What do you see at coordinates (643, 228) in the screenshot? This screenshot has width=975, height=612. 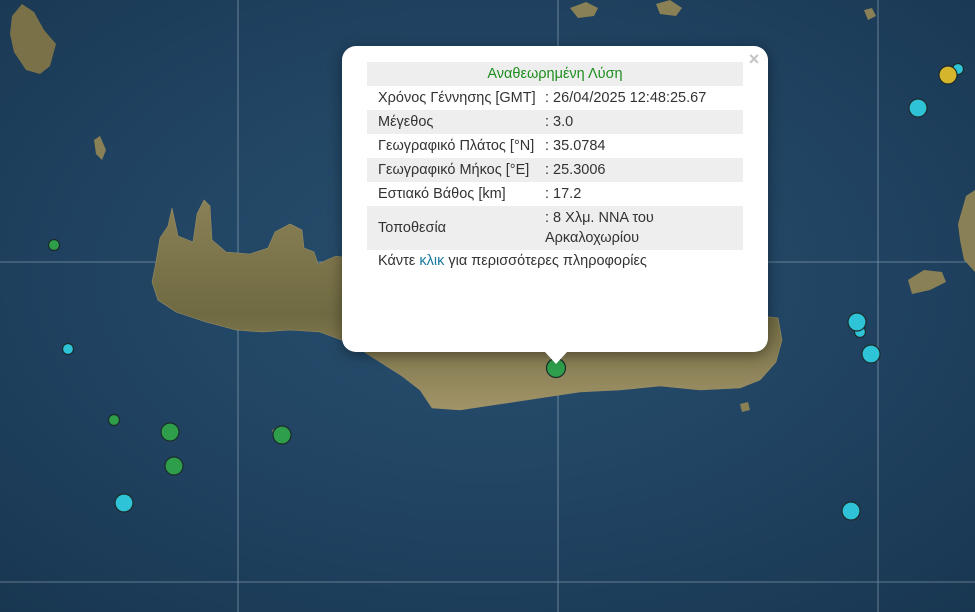 I see `detail-value: : 8 Χλμ. ΝΝΑ του Αρκαλοχωρίου` at bounding box center [643, 228].